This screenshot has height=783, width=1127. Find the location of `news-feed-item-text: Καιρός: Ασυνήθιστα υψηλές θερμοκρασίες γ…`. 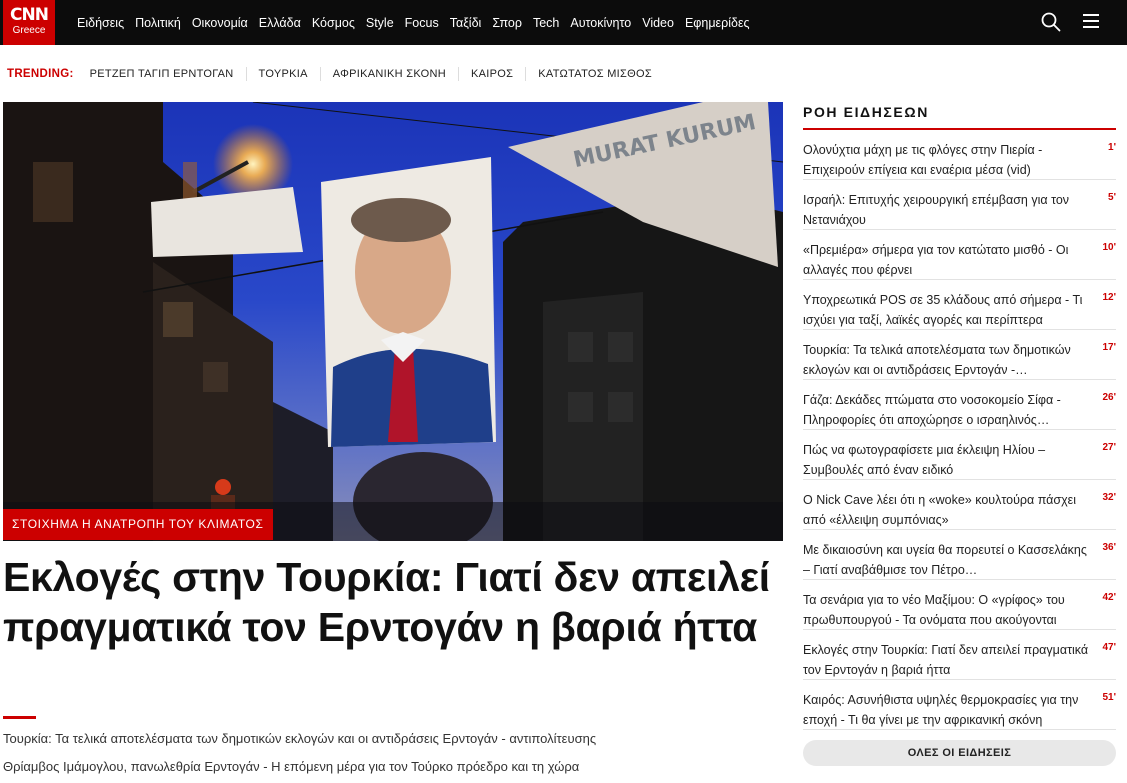

news-feed-item-text: Καιρός: Ασυνήθιστα υψηλές θερμοκρασίες γ… is located at coordinates (948, 710).